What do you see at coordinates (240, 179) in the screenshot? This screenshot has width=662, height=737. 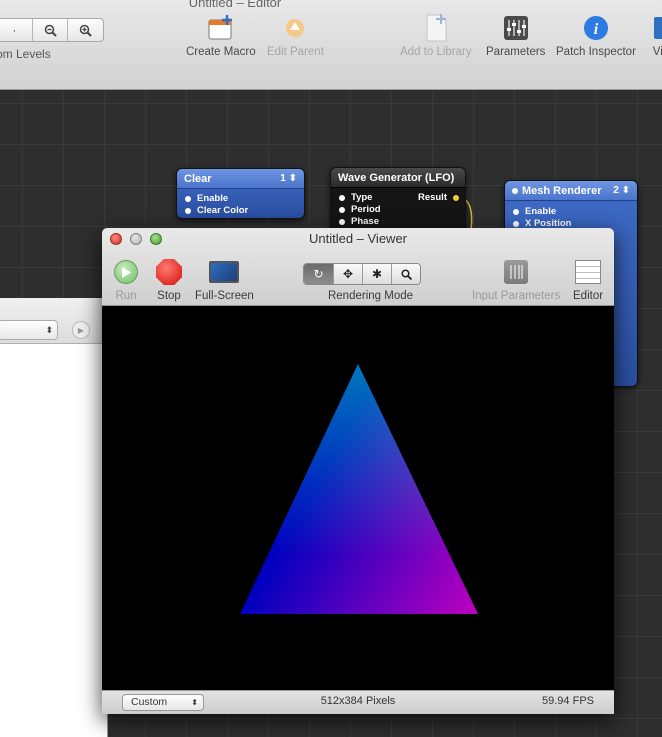 I see `clear-patch-header: Clear 1 ⬍` at bounding box center [240, 179].